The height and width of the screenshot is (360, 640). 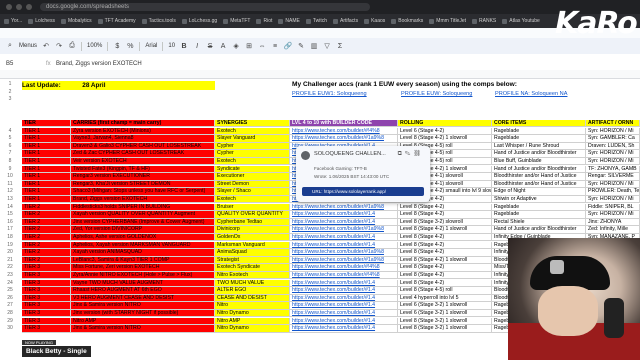 What do you see at coordinates (252, 139) in the screenshot?
I see `syn-cell: Slayer Vanguard` at bounding box center [252, 139].